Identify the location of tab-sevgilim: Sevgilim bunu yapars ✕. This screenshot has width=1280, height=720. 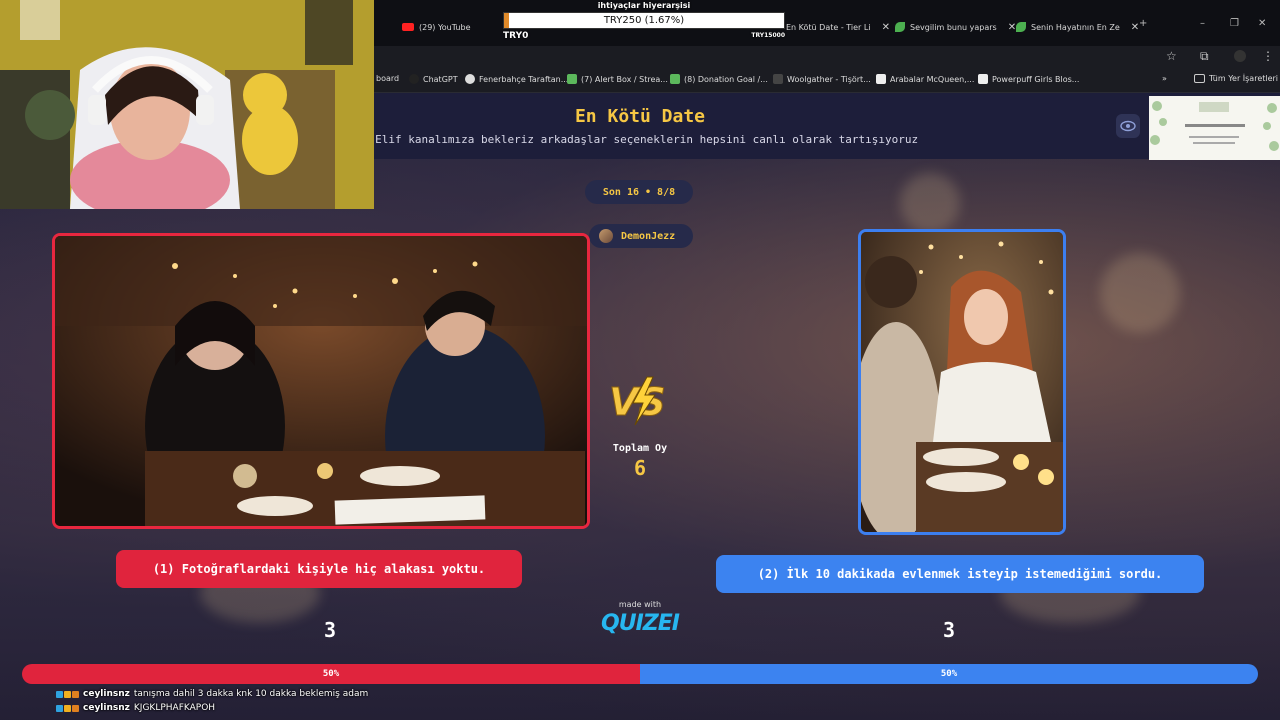
(955, 27).